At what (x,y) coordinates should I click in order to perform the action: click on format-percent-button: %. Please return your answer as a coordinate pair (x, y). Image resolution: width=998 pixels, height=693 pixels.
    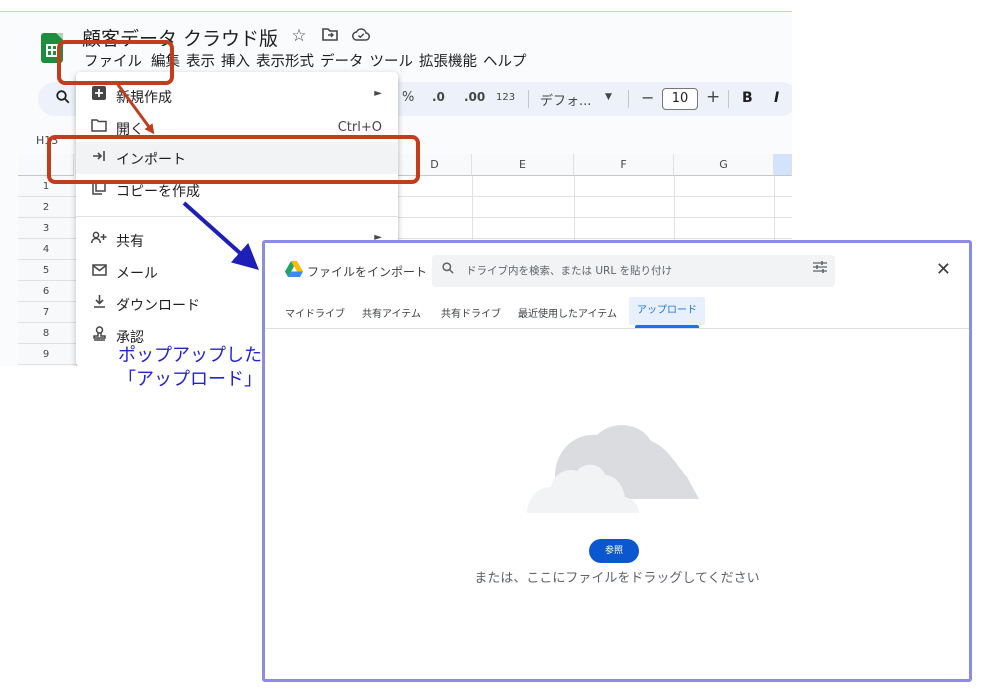
    Looking at the image, I should click on (408, 97).